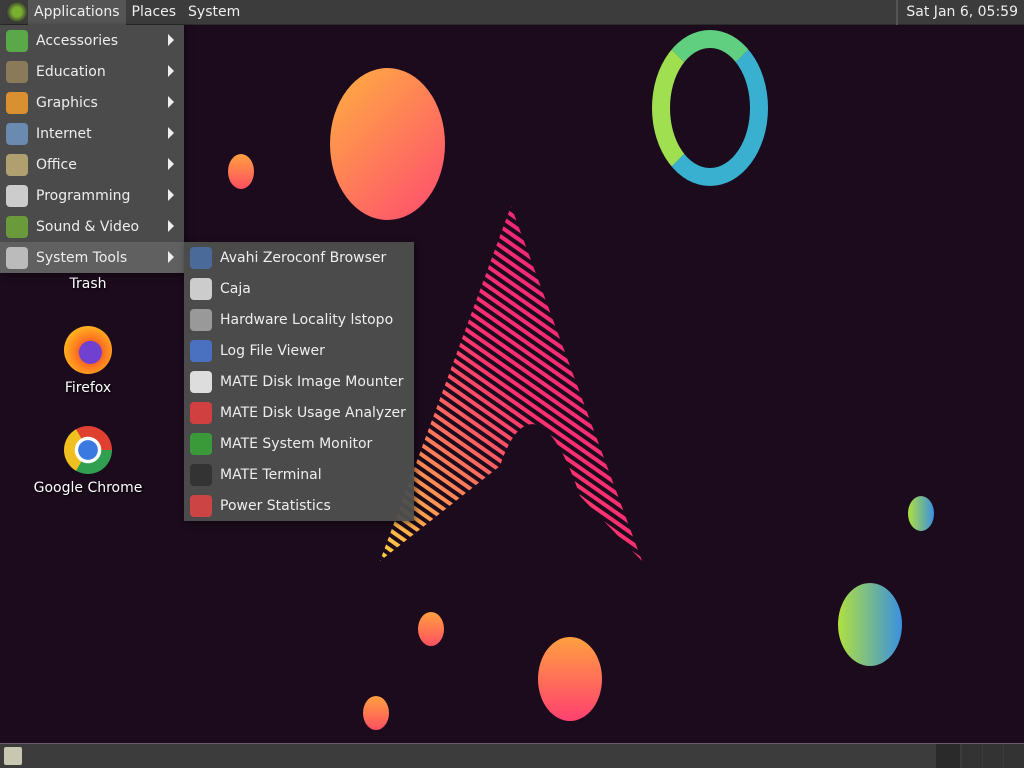  I want to click on menu-item-mate-disk-image-mounter: MATE Disk Image Mounter, so click(299, 381).